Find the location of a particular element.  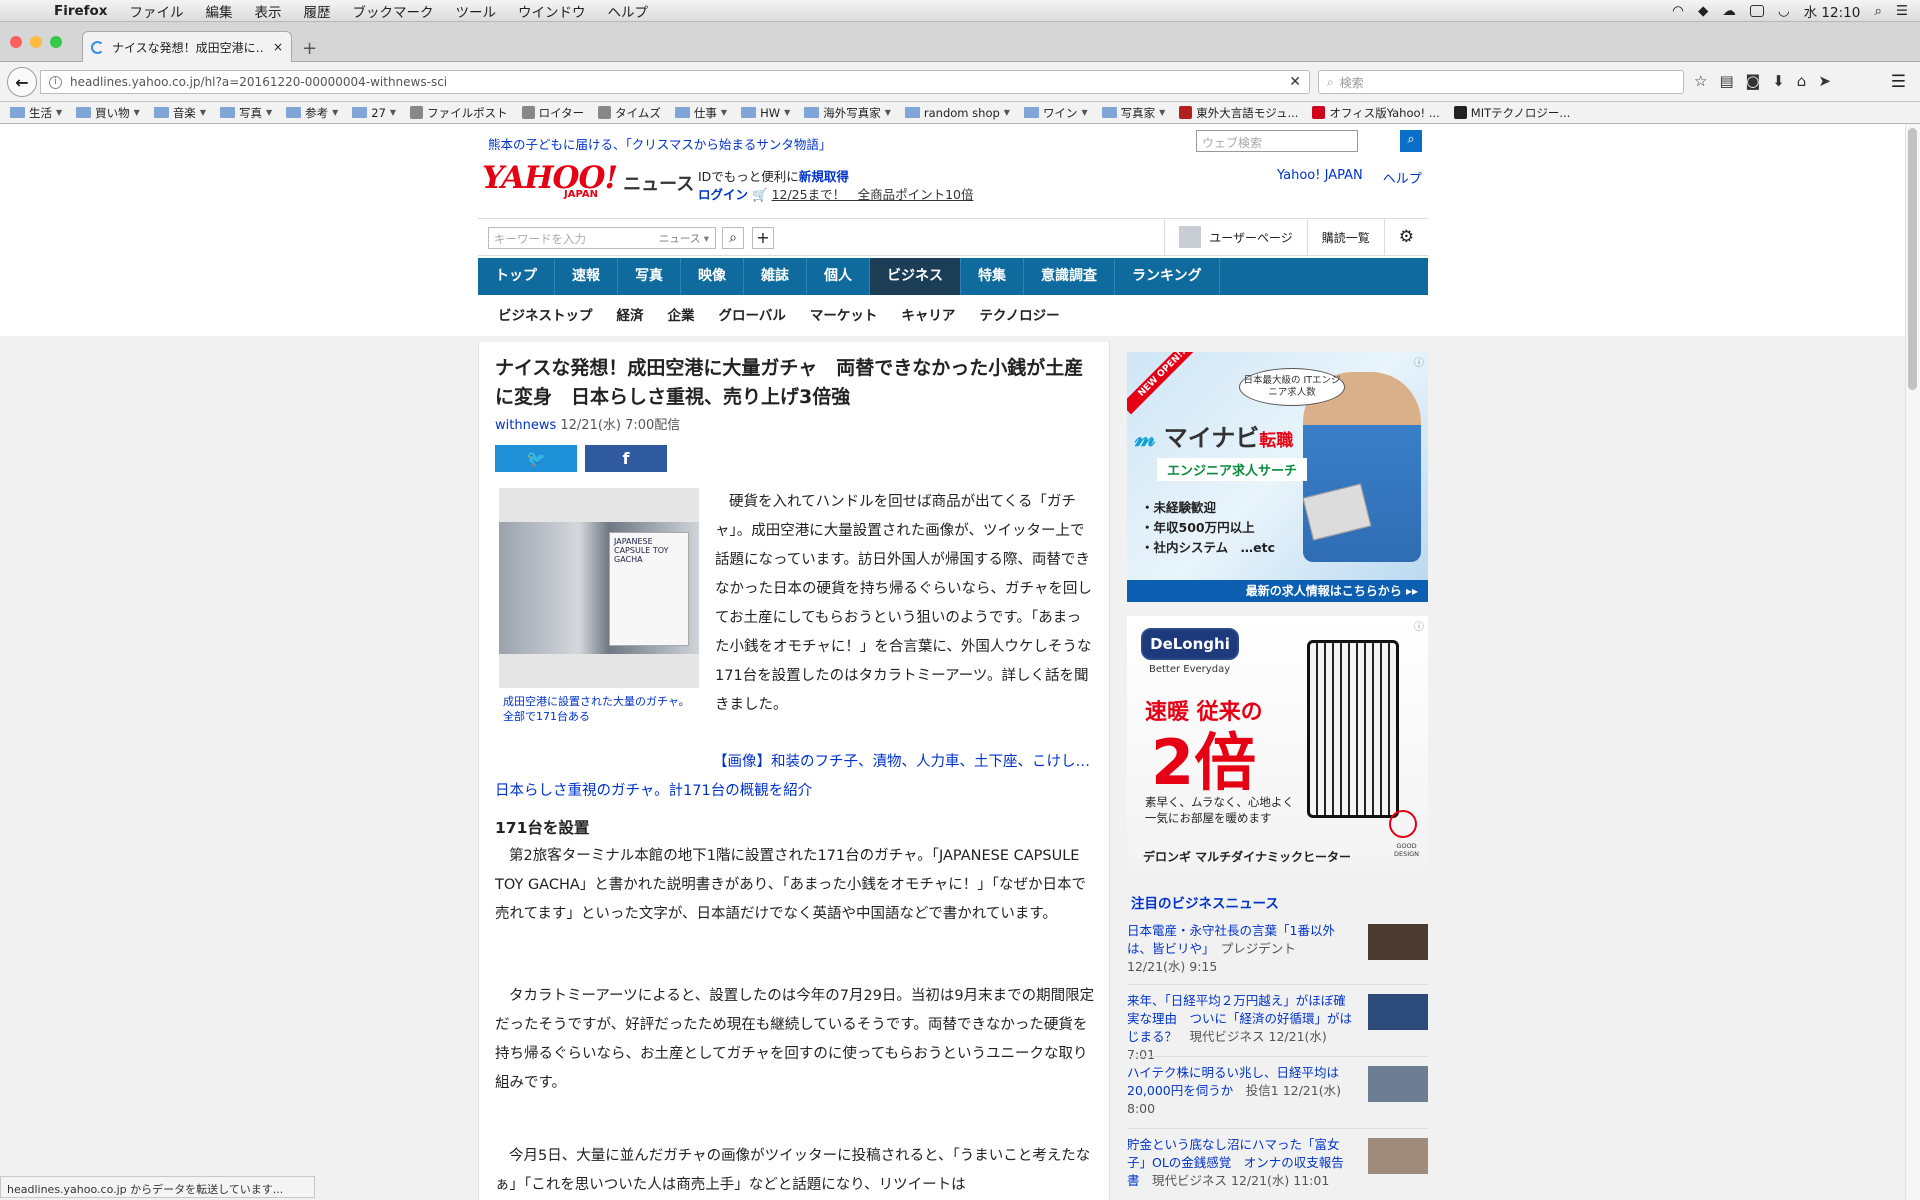

browser-search-bar: ⌕ 検索 is located at coordinates (1501, 82).